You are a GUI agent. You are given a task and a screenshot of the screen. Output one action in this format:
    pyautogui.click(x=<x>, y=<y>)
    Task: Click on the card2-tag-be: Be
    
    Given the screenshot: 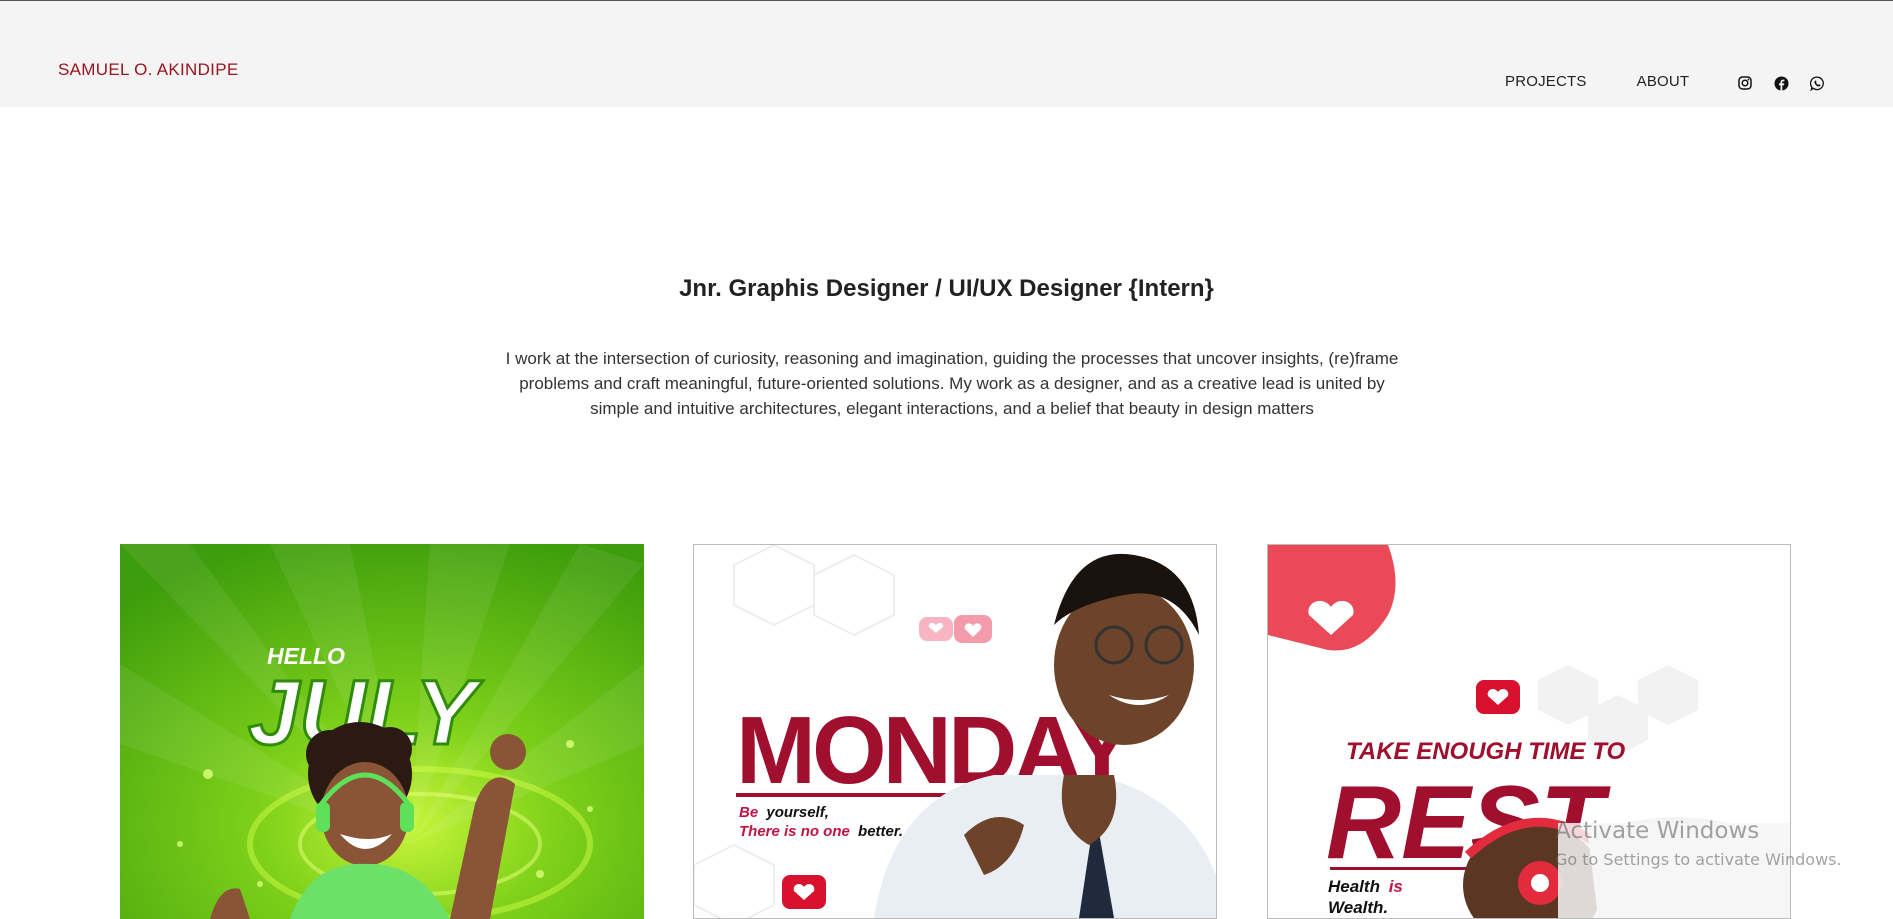 What is the action you would take?
    pyautogui.click(x=748, y=812)
    